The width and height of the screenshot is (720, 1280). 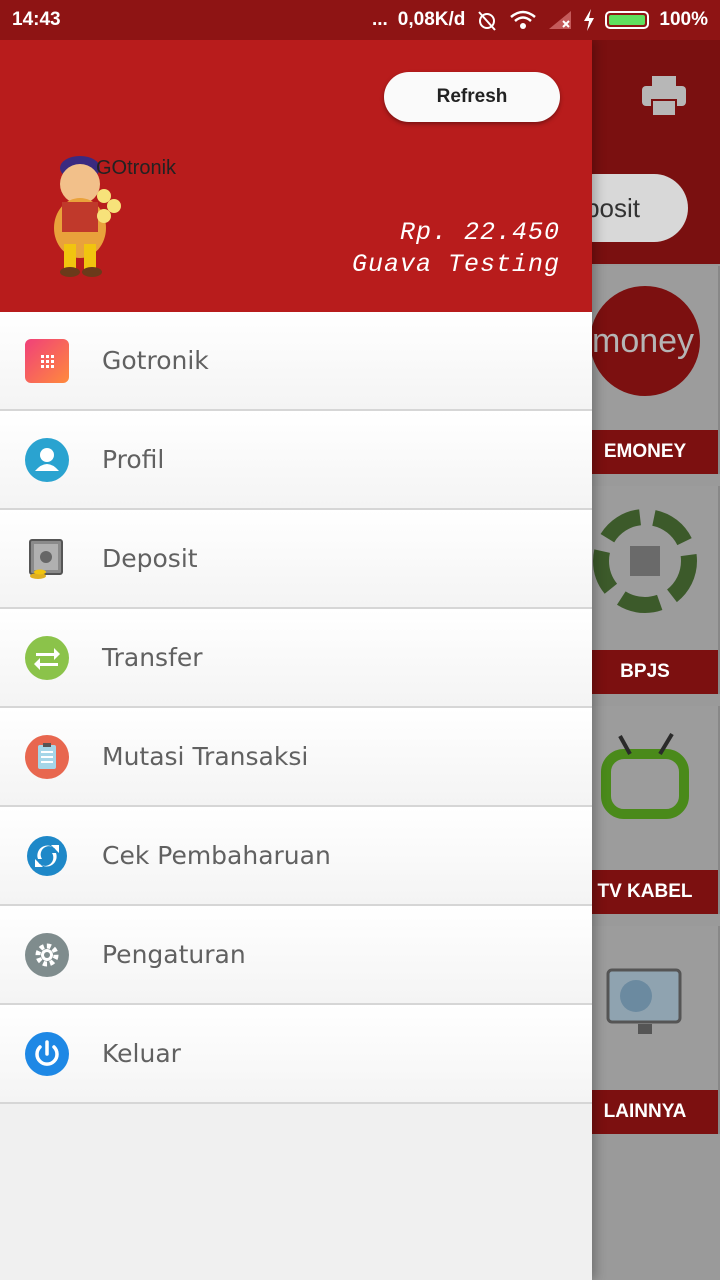 I want to click on print-icon, so click(x=664, y=96).